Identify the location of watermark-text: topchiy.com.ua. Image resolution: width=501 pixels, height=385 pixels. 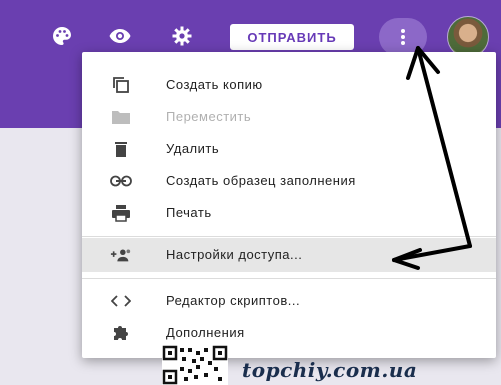
(330, 370).